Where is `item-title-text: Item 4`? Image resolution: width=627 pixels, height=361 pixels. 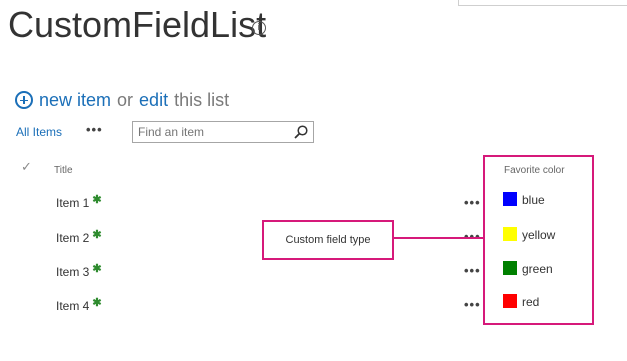 item-title-text: Item 4 is located at coordinates (72, 306).